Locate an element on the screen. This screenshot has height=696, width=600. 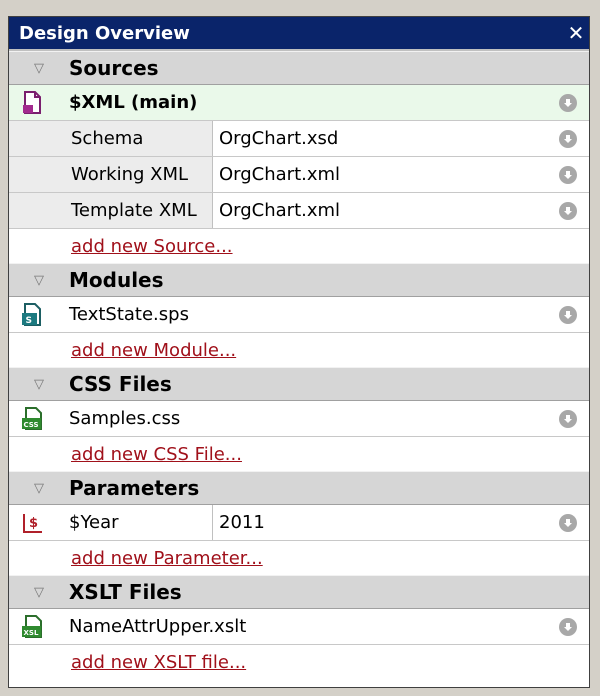
source-prop-row: Working XML OrgChart.xml is located at coordinates (299, 175).